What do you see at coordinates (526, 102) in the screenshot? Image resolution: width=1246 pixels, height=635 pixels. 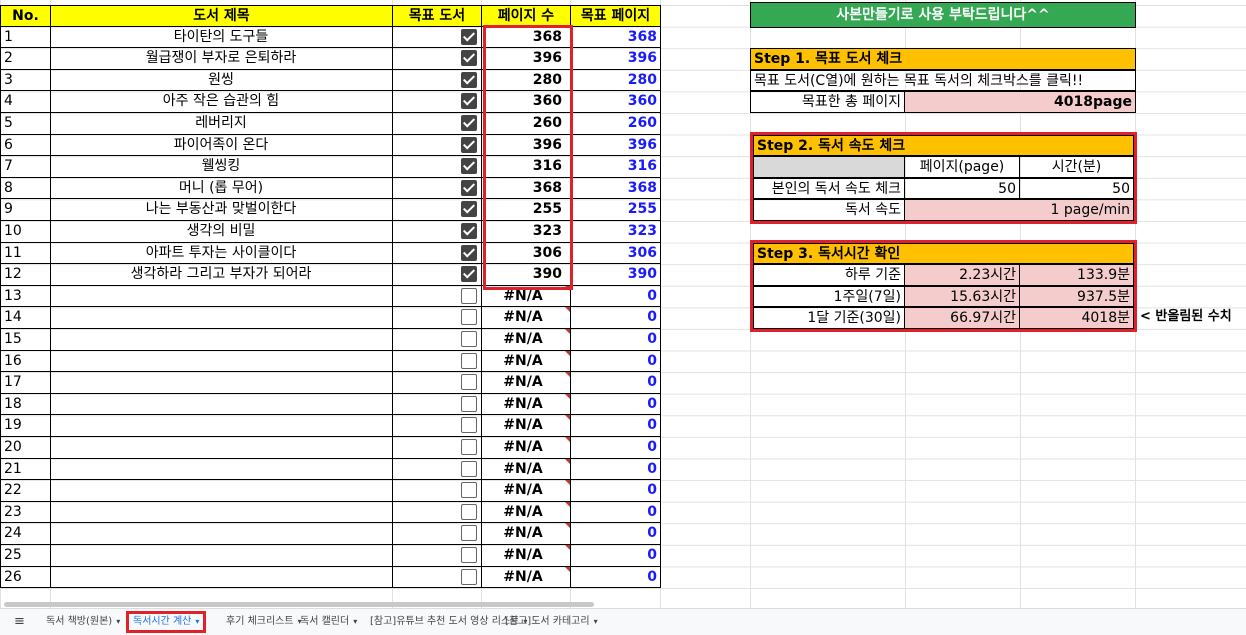 I see `page-count-cell: 360` at bounding box center [526, 102].